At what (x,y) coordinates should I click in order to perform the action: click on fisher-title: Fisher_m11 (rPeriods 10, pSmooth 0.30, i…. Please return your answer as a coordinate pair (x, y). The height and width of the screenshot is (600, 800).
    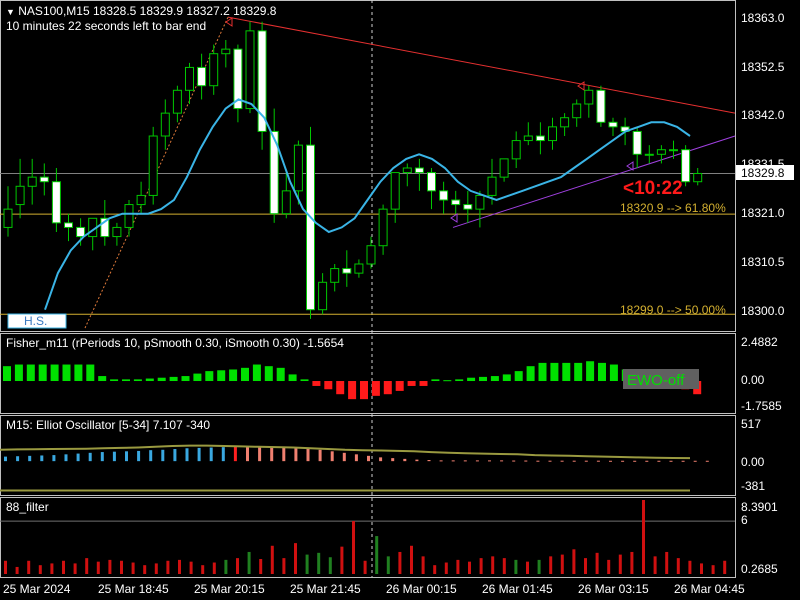
    Looking at the image, I should click on (175, 343).